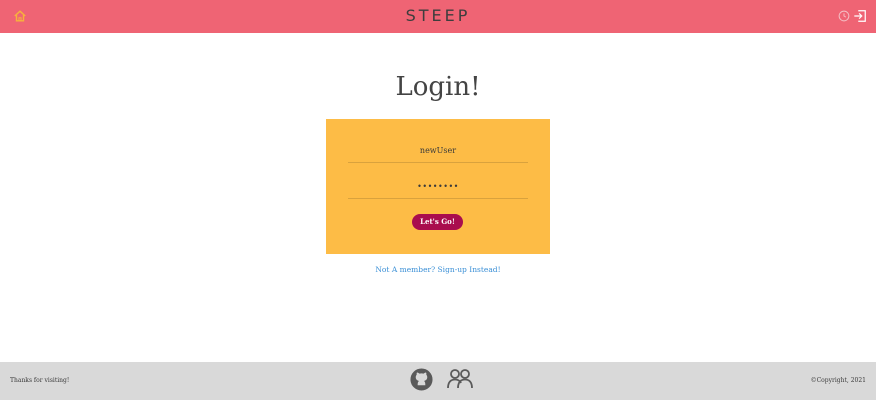  I want to click on brand-logo: STEEP, so click(438, 15).